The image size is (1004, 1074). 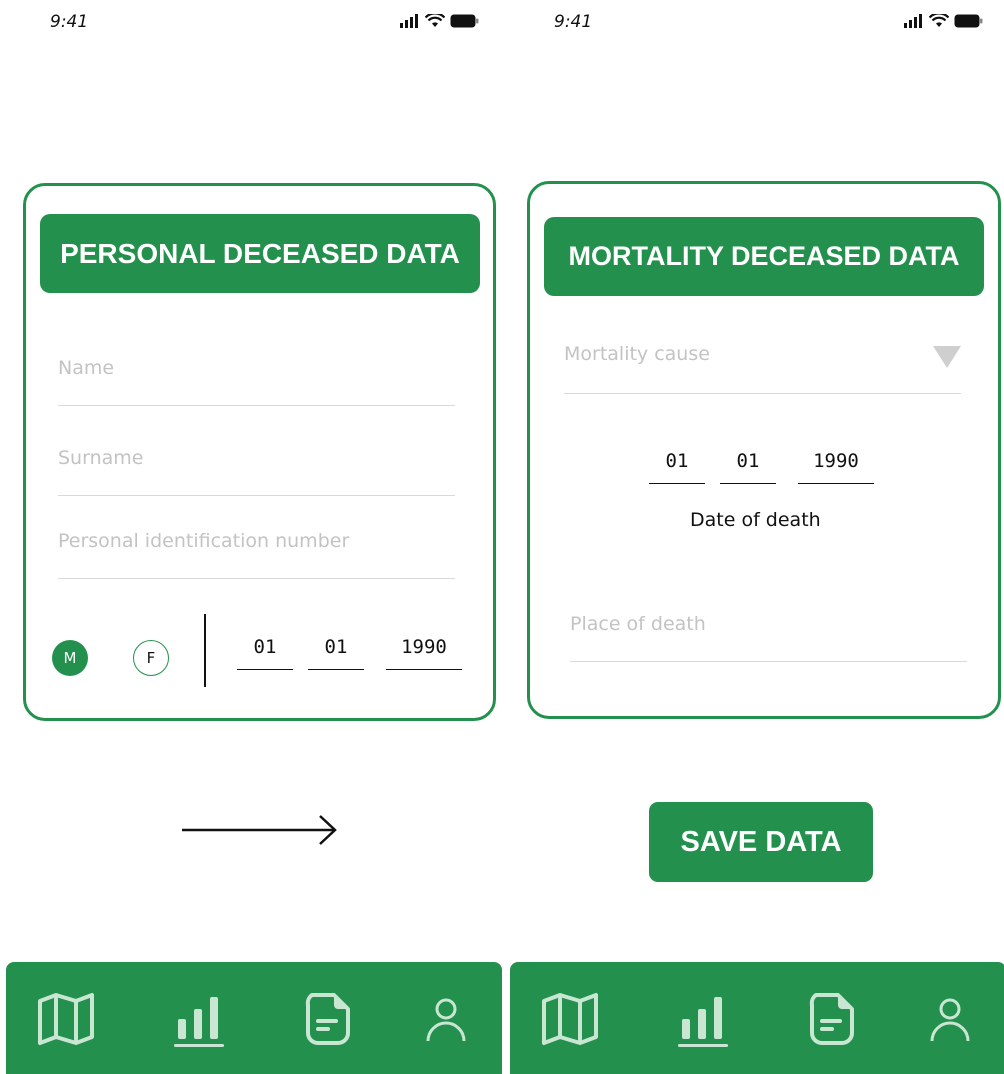 I want to click on surname-placeholder: Surname, so click(x=101, y=458).